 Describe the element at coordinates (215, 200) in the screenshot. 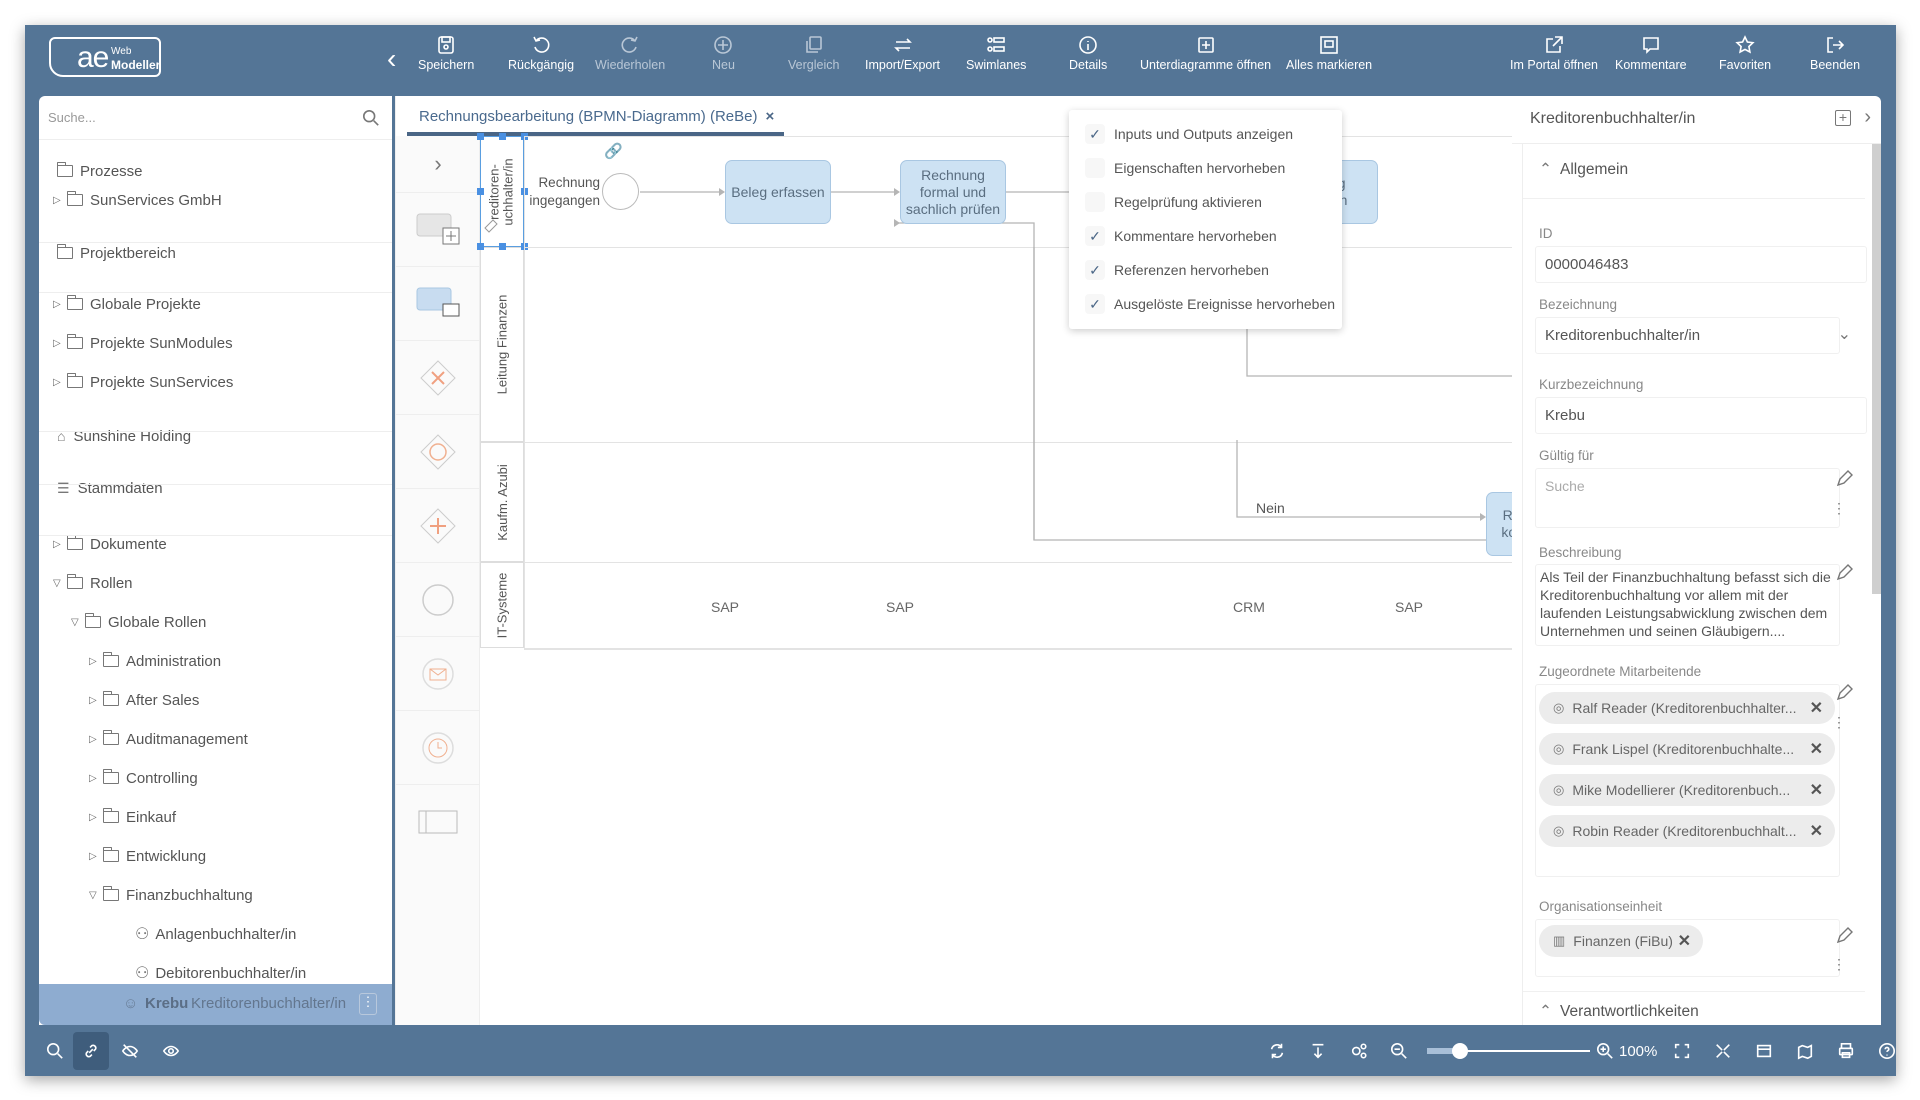

I see `tree-item: ▷ SunServices GmbH` at that location.